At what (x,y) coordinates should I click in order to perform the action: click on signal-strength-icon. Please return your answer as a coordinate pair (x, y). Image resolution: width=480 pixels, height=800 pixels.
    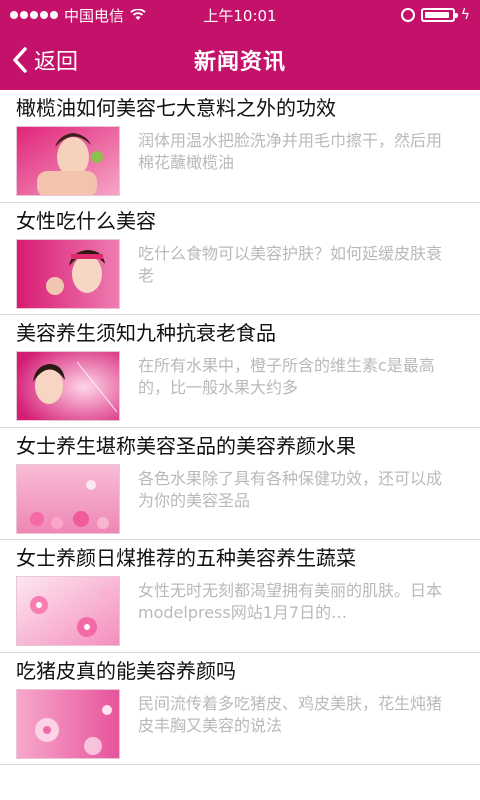
    Looking at the image, I should click on (34, 15).